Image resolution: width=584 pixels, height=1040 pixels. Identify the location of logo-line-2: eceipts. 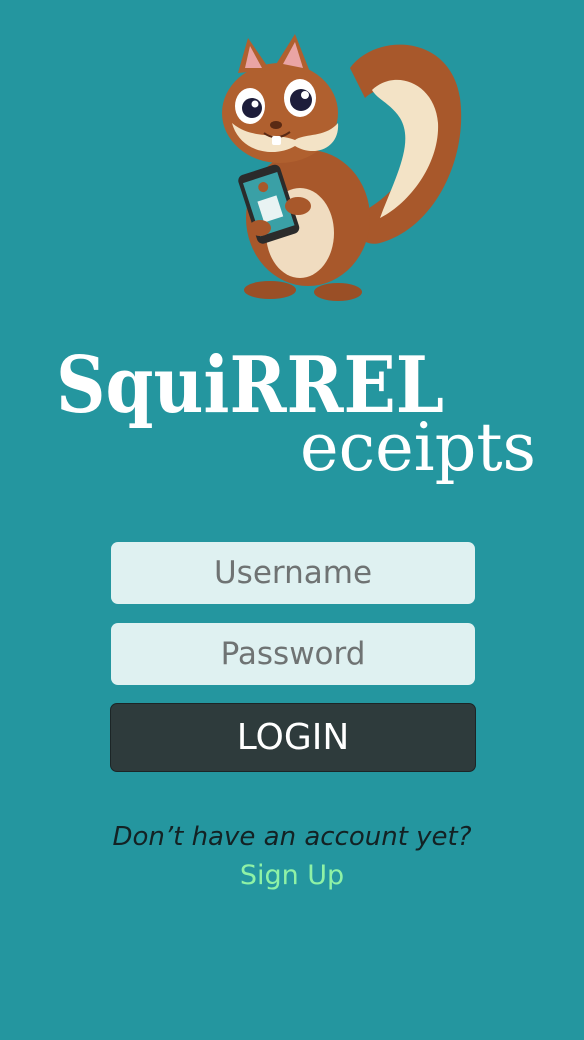
(418, 447).